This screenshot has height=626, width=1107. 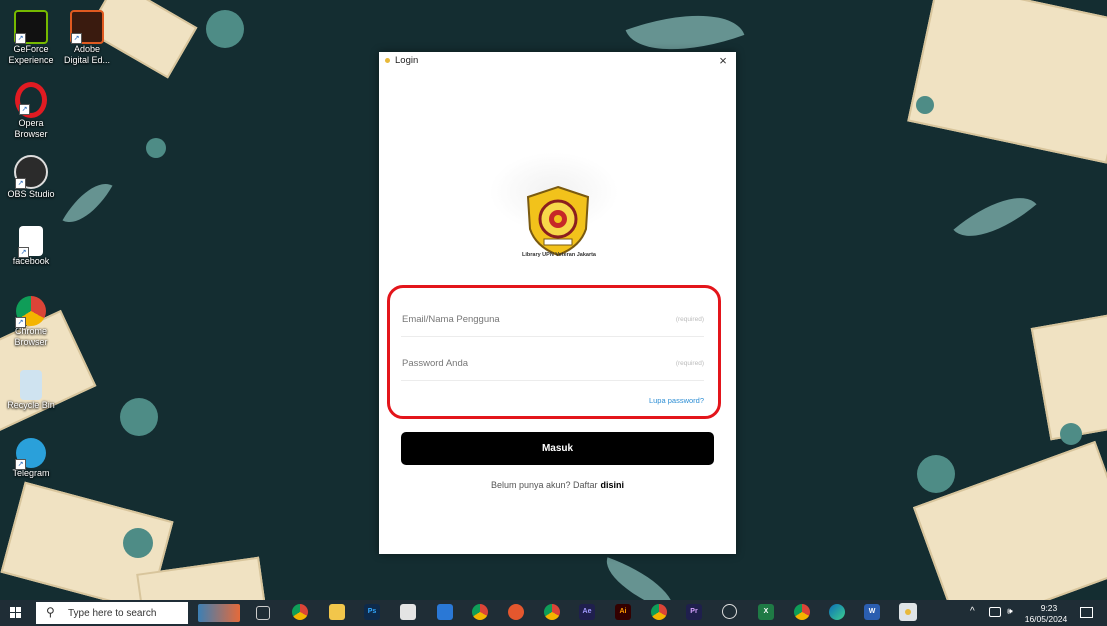 What do you see at coordinates (995, 612) in the screenshot?
I see `network-icon` at bounding box center [995, 612].